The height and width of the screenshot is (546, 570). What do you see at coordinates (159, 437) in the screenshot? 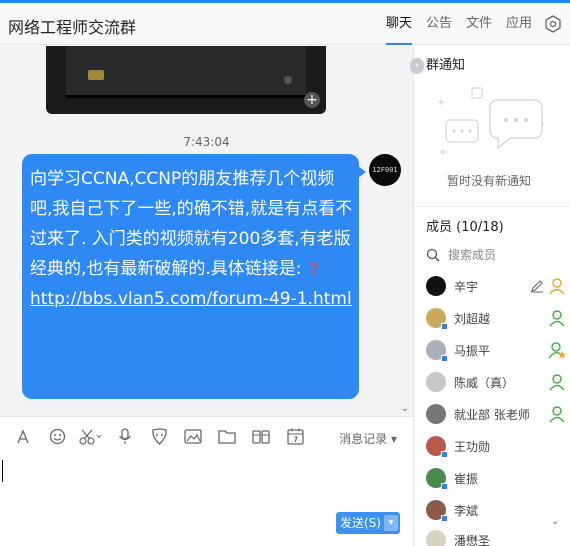
I see `sticker-icon` at bounding box center [159, 437].